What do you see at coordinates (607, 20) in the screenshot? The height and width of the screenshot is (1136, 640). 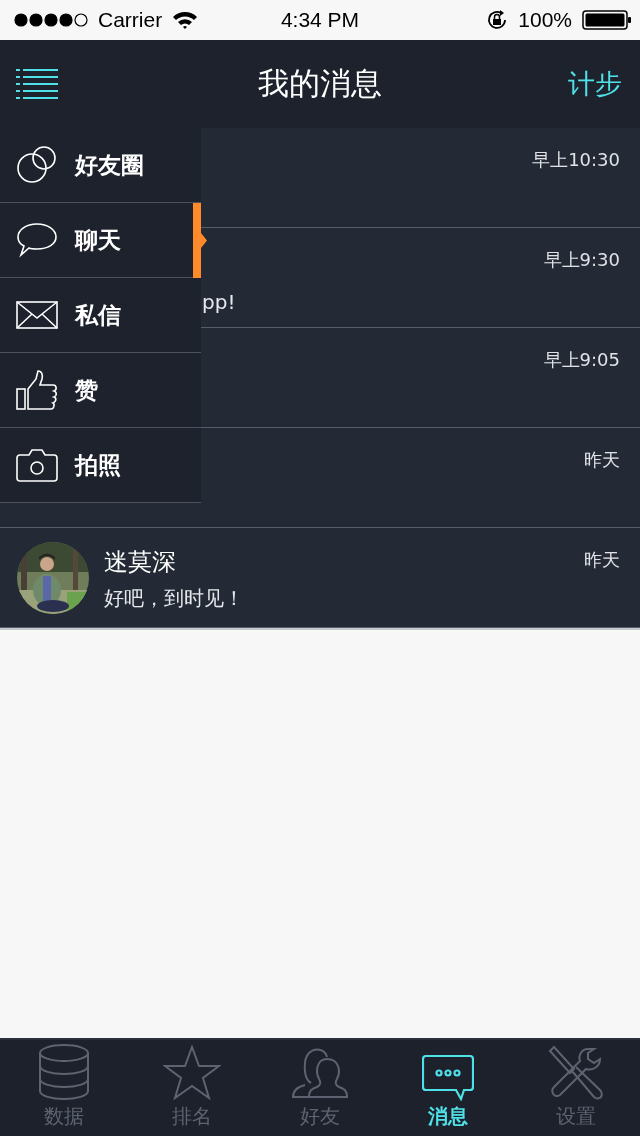 I see `battery-icon` at bounding box center [607, 20].